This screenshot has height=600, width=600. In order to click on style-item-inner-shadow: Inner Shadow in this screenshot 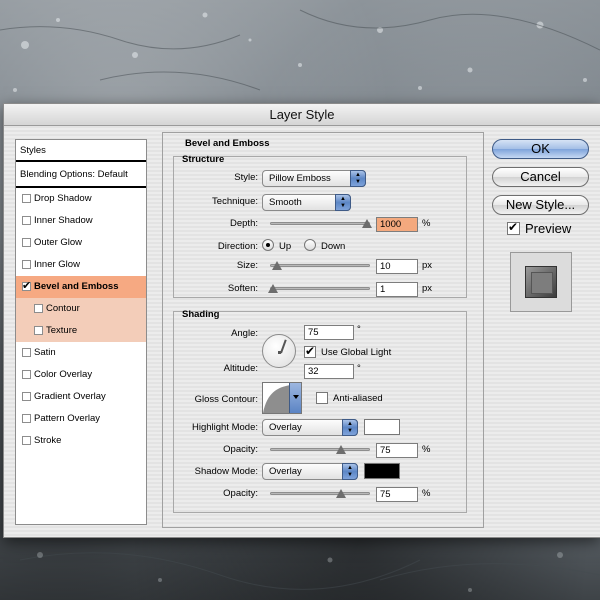, I will do `click(81, 221)`.